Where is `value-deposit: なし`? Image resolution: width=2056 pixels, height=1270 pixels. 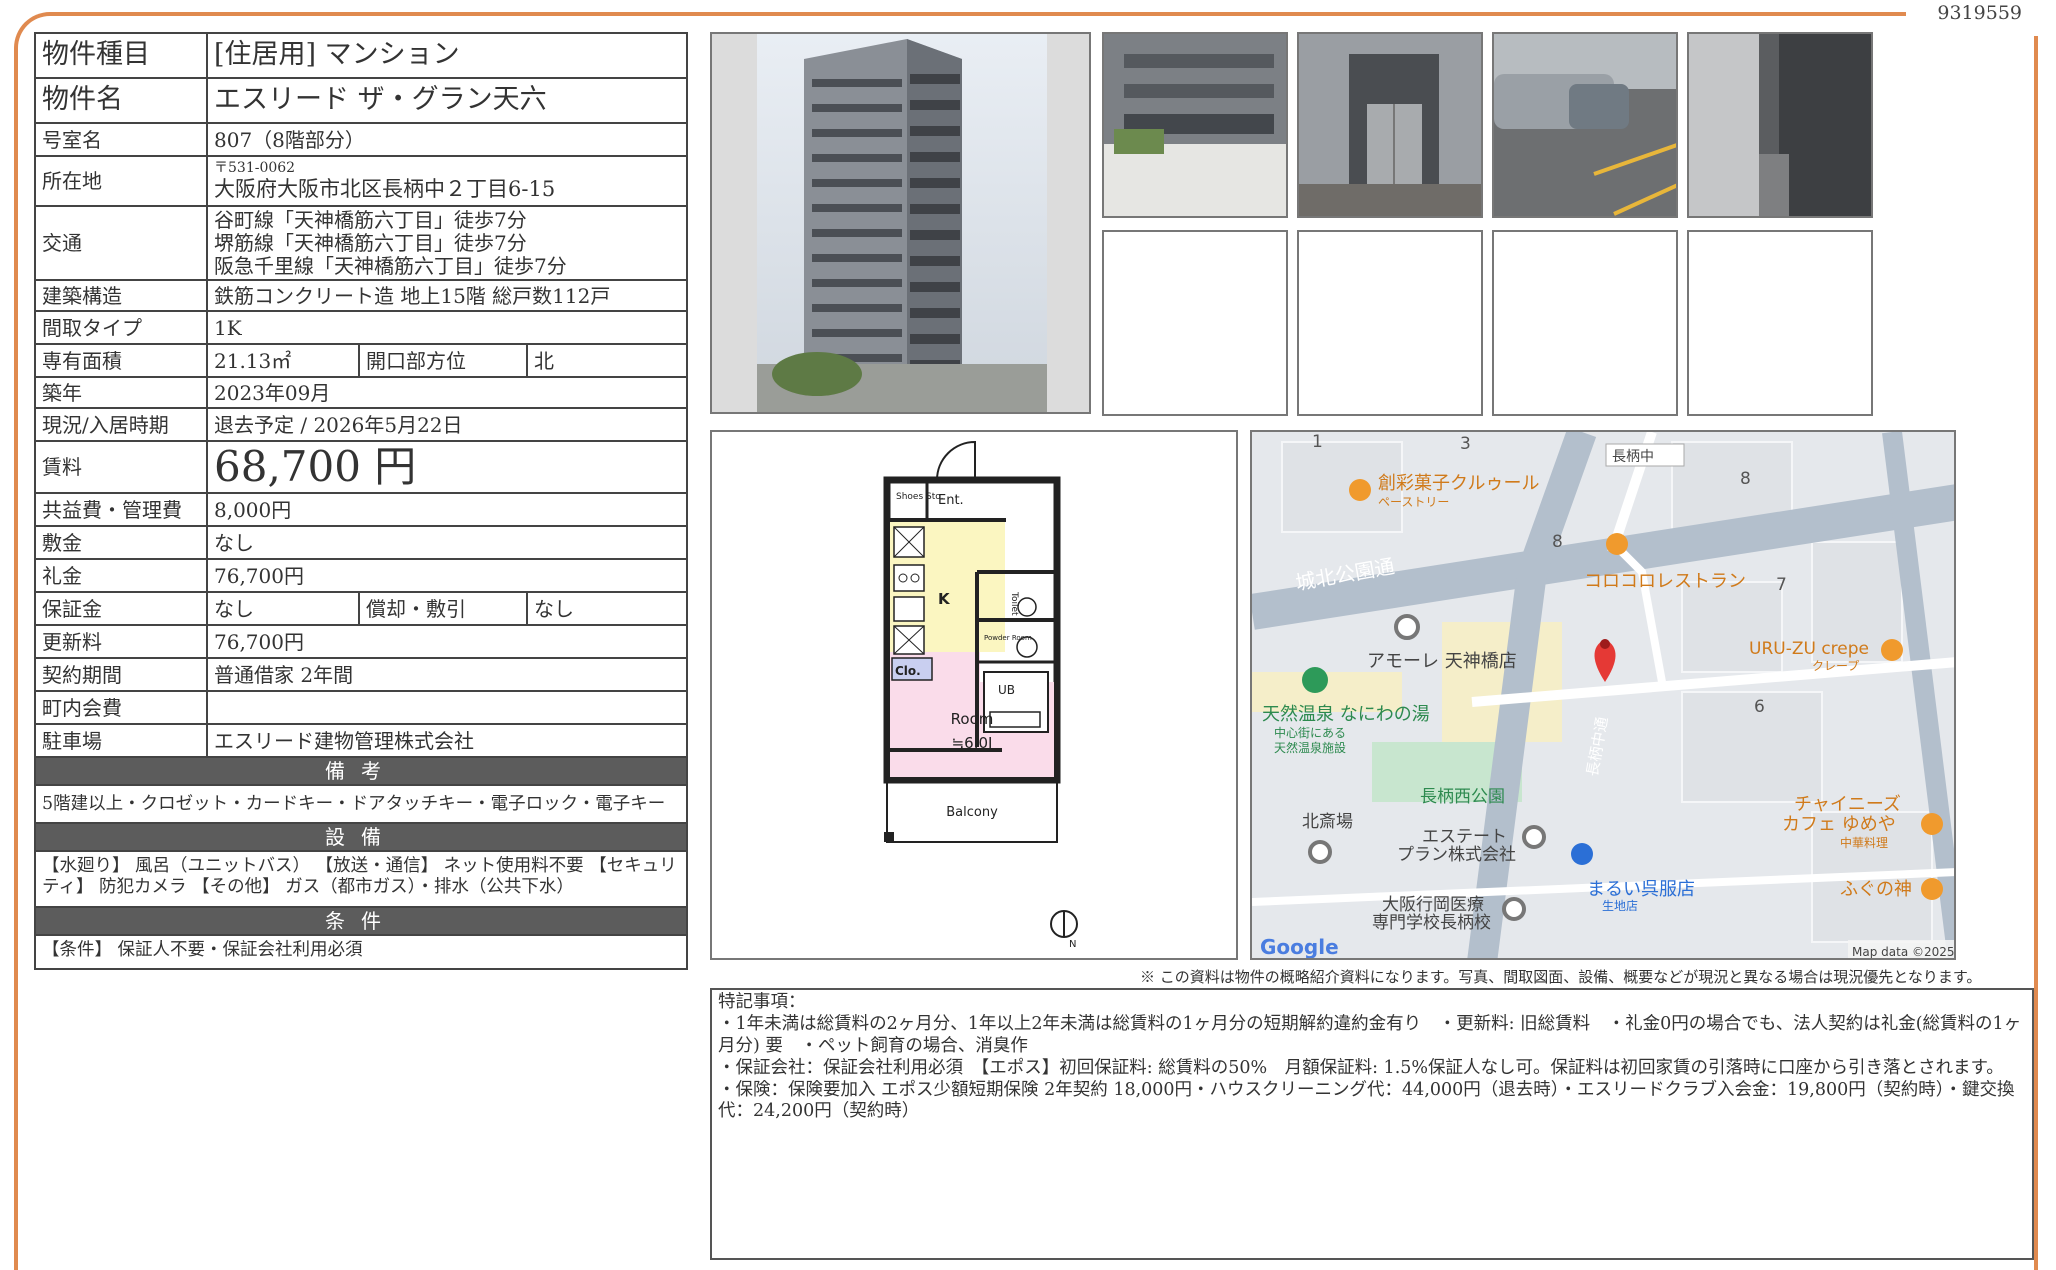
value-deposit: なし is located at coordinates (447, 543).